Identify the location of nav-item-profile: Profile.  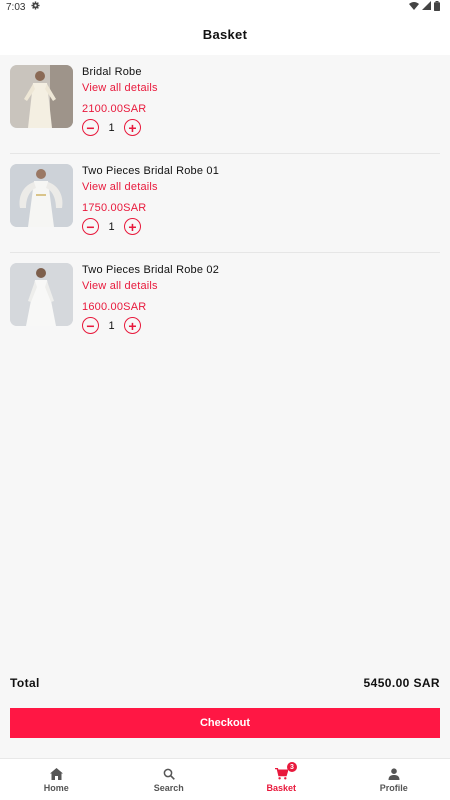
(394, 779).